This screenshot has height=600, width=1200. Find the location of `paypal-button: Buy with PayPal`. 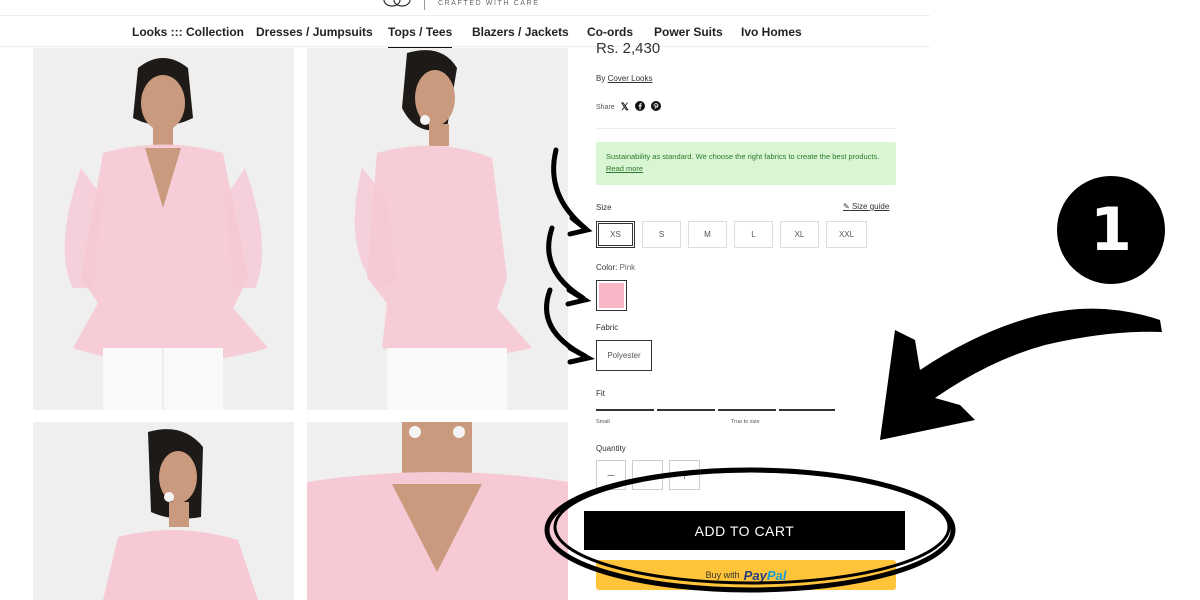

paypal-button: Buy with PayPal is located at coordinates (746, 575).